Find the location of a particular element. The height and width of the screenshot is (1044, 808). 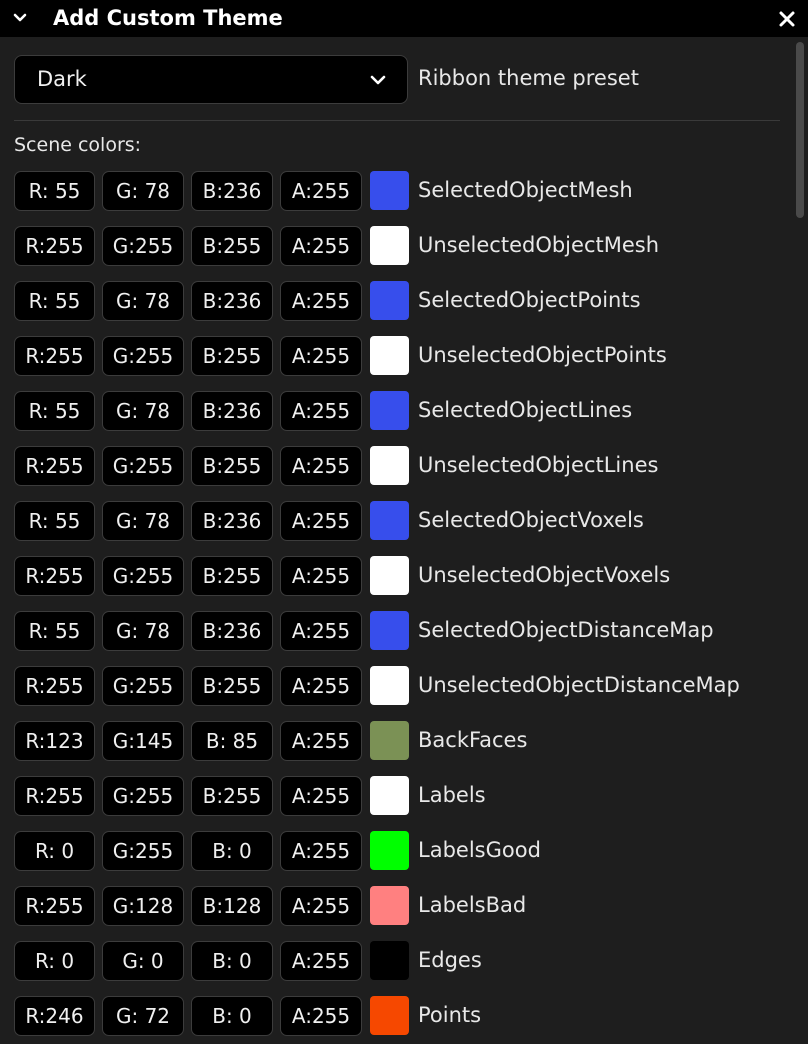

color-row: R:255 G:128 B:128 A:255 LabelsBad is located at coordinates (404, 906).